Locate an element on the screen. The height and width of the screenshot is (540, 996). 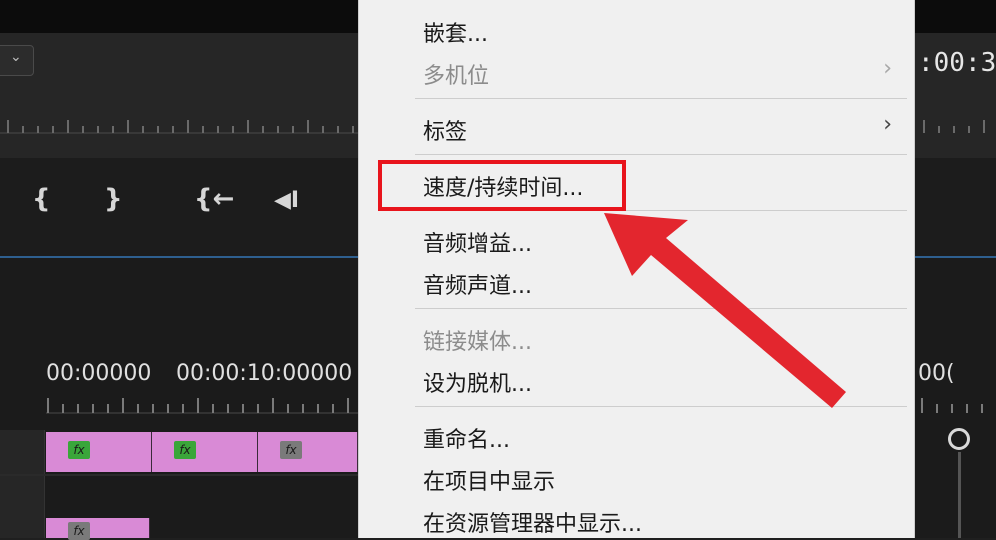
program-timecode: :00:35 is located at coordinates (957, 63).